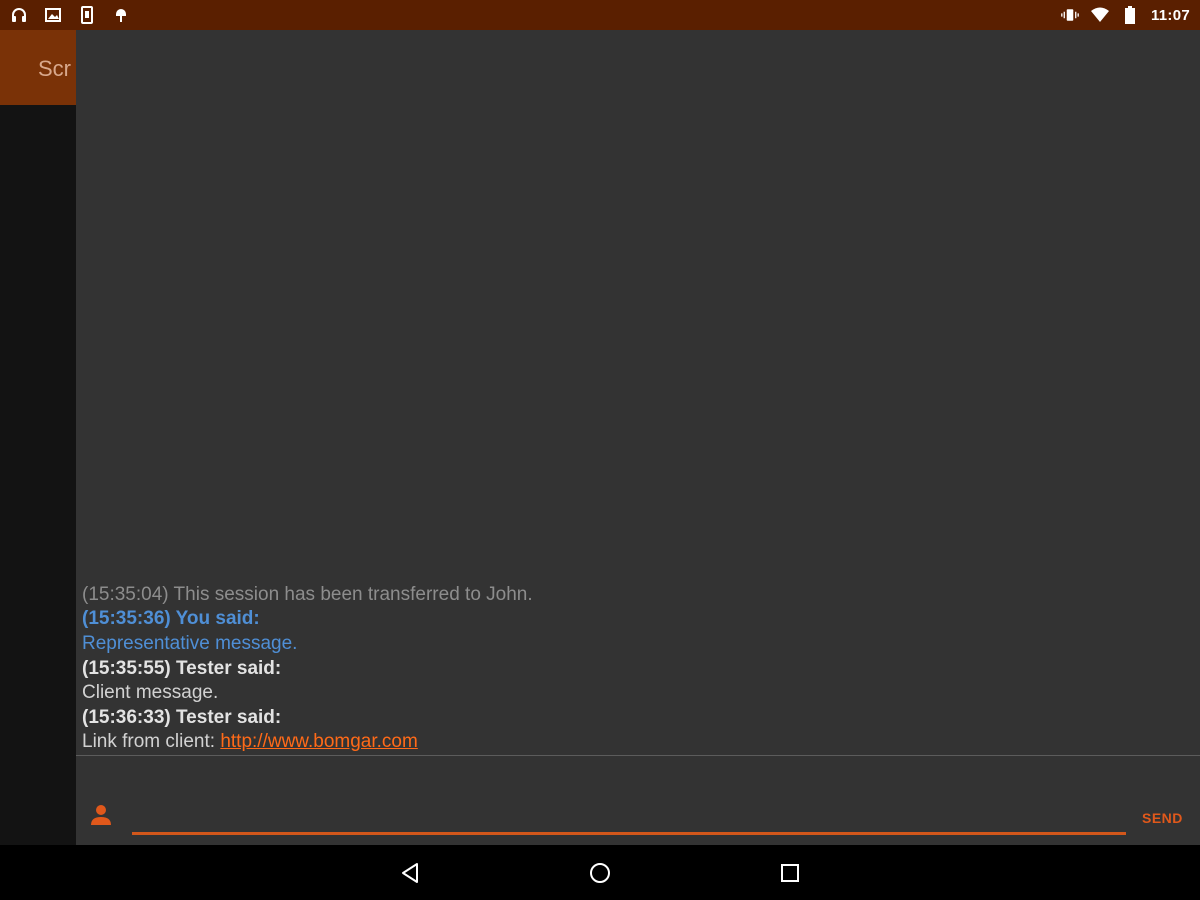  I want to click on input-divider, so click(638, 755).